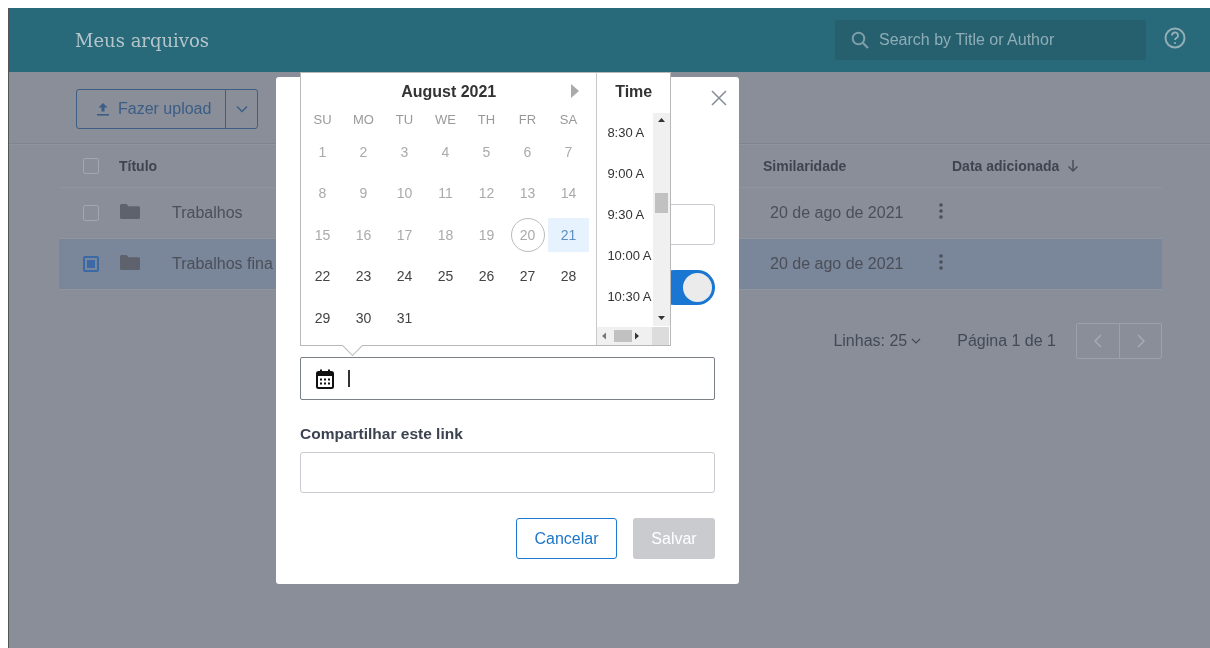  I want to click on weekday-label: FR, so click(527, 120).